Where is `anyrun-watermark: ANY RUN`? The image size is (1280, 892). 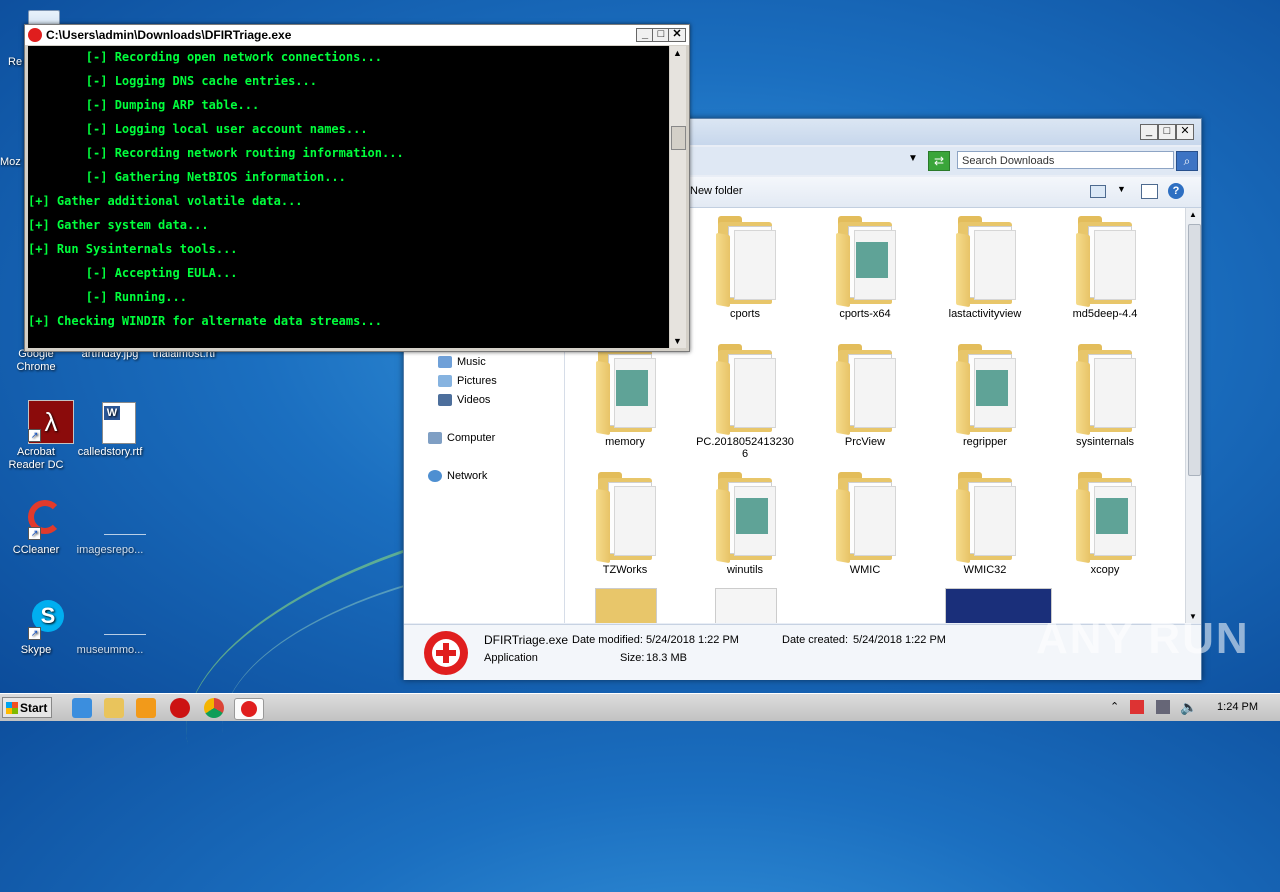
anyrun-watermark: ANY RUN is located at coordinates (1143, 638).